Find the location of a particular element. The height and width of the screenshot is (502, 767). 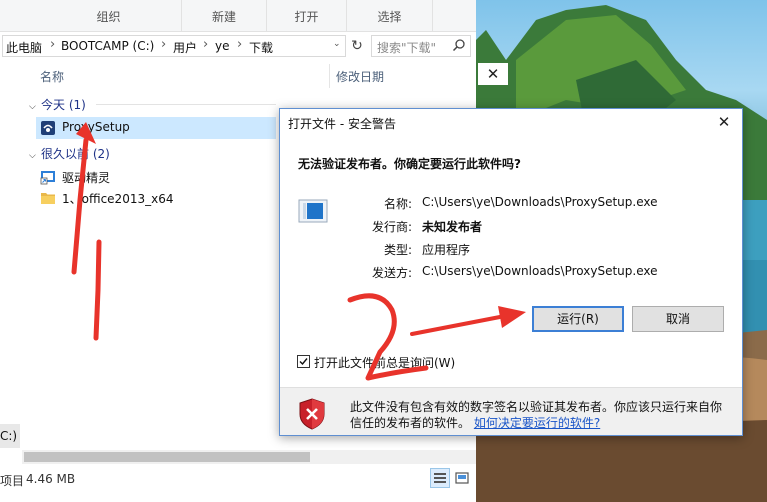

address-bar: 此电脑 › BOOTCAMP (C:) › 用户 › ye › 下载 ⌄ is located at coordinates (174, 46).